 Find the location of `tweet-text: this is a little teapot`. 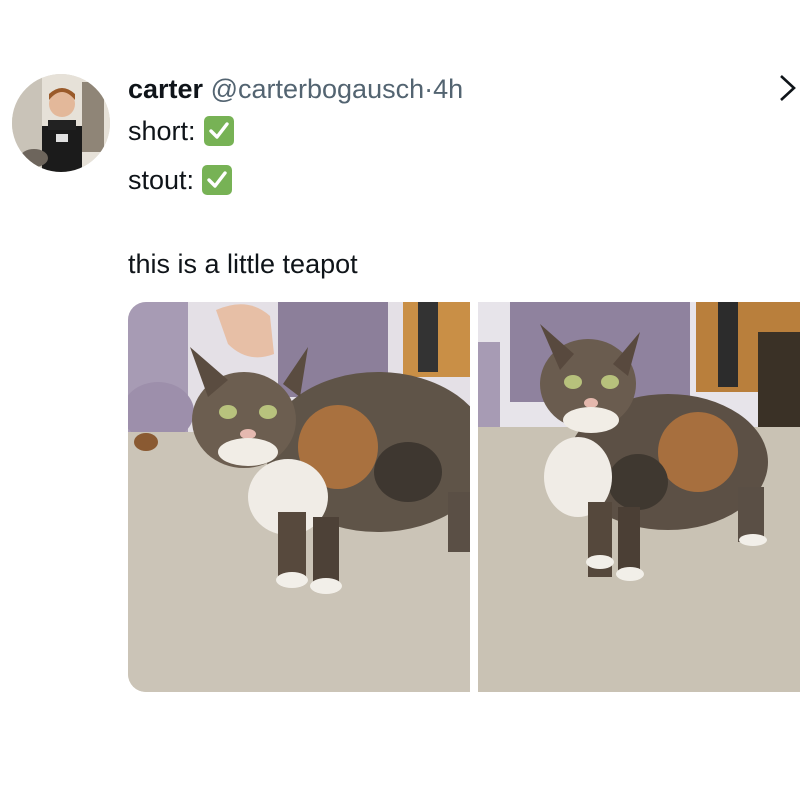

tweet-text: this is a little teapot is located at coordinates (243, 264).